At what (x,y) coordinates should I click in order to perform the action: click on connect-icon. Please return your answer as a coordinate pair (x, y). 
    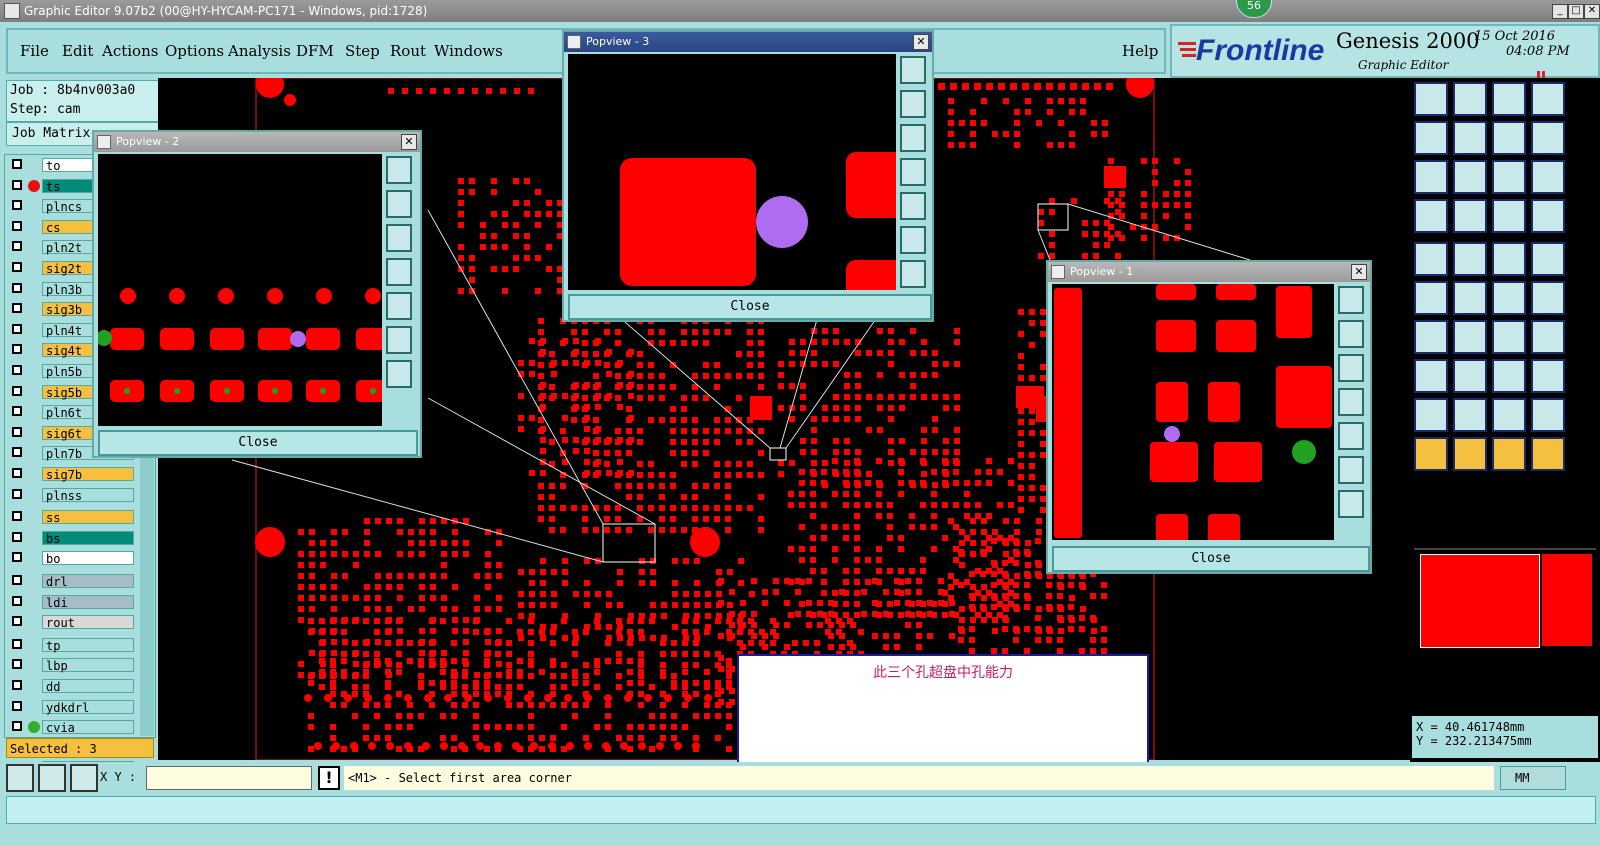
    Looking at the image, I should click on (1431, 298).